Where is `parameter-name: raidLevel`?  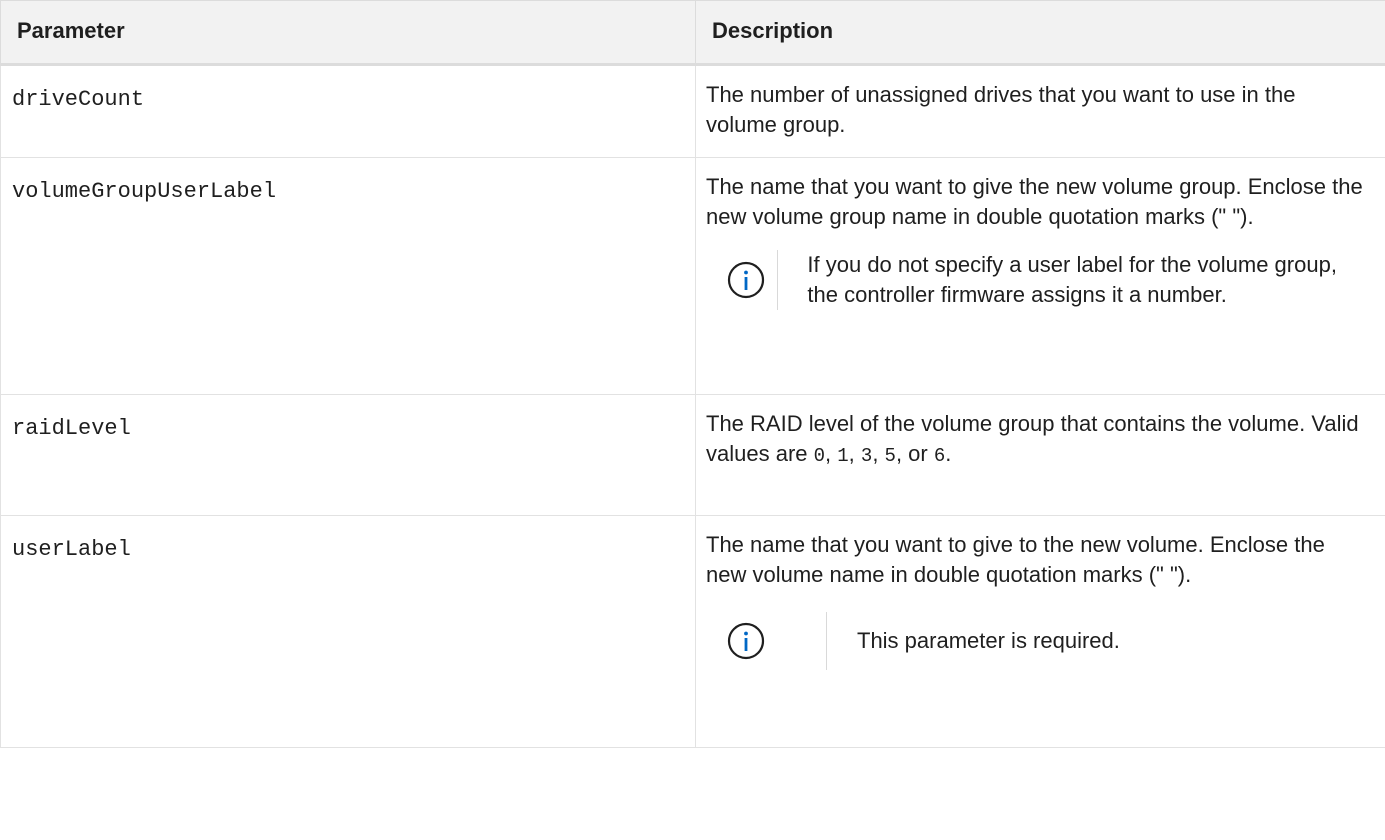 parameter-name: raidLevel is located at coordinates (71, 428).